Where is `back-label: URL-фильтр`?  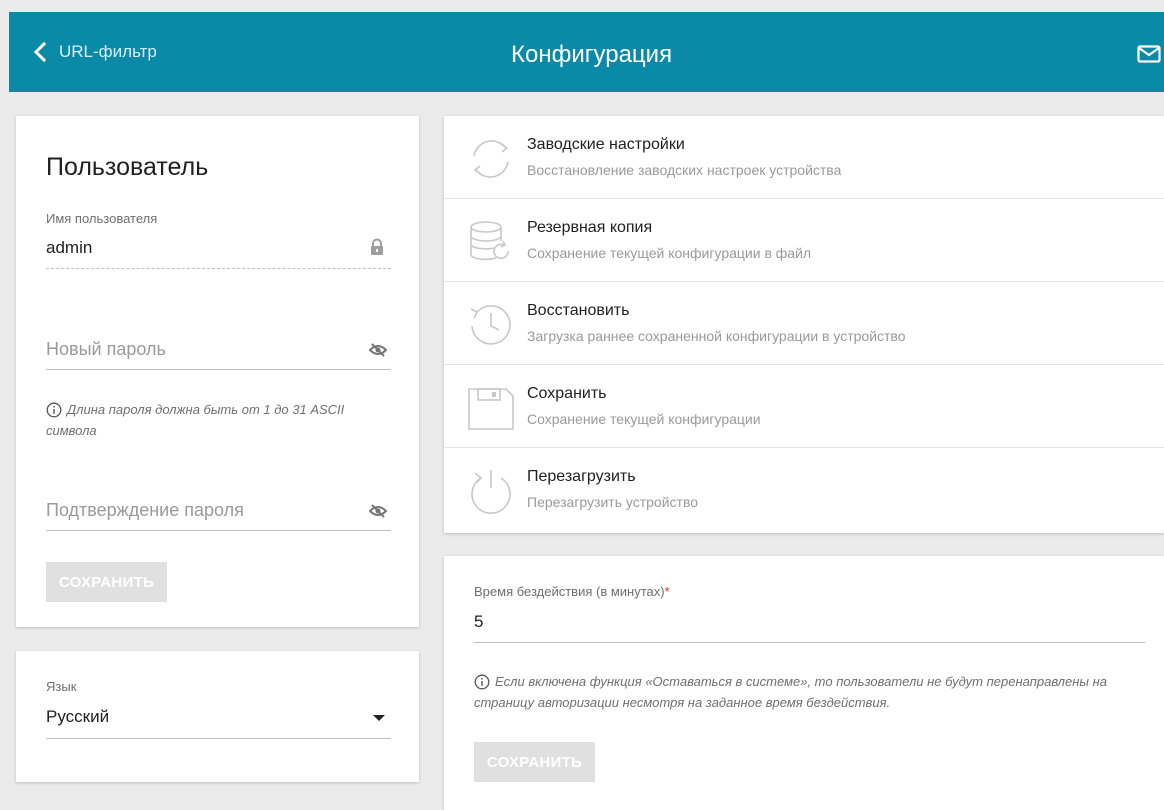 back-label: URL-фильтр is located at coordinates (108, 51).